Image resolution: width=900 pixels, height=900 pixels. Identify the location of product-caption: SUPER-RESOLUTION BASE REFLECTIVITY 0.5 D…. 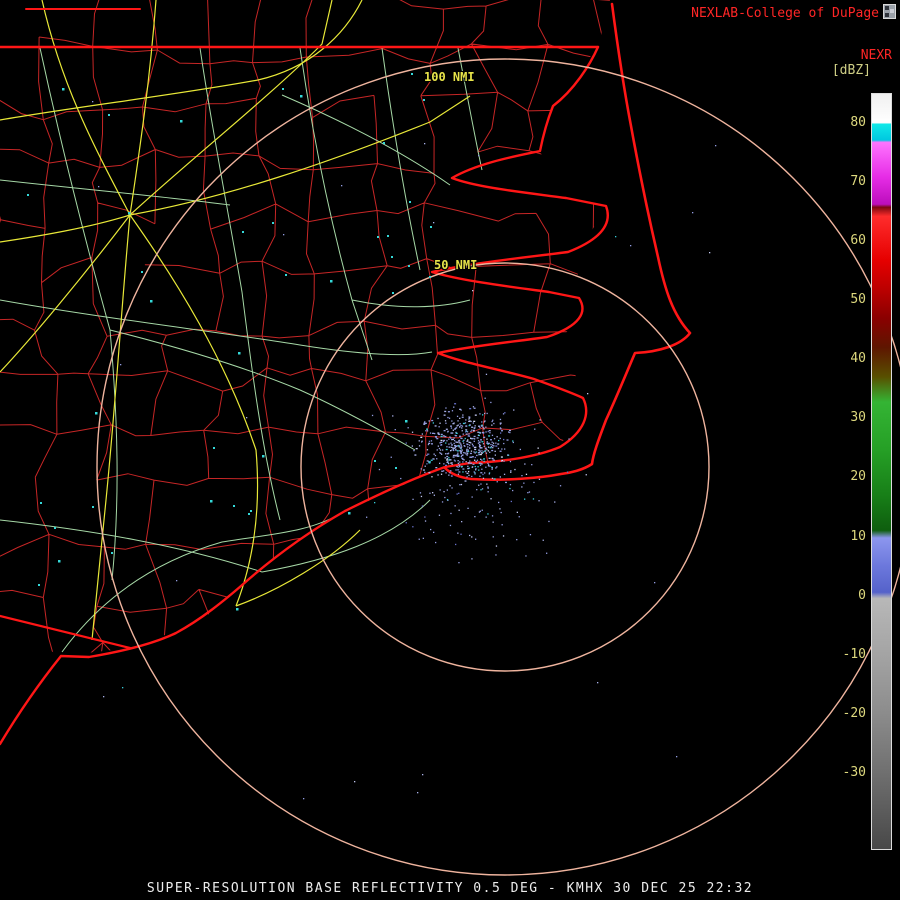
(450, 888).